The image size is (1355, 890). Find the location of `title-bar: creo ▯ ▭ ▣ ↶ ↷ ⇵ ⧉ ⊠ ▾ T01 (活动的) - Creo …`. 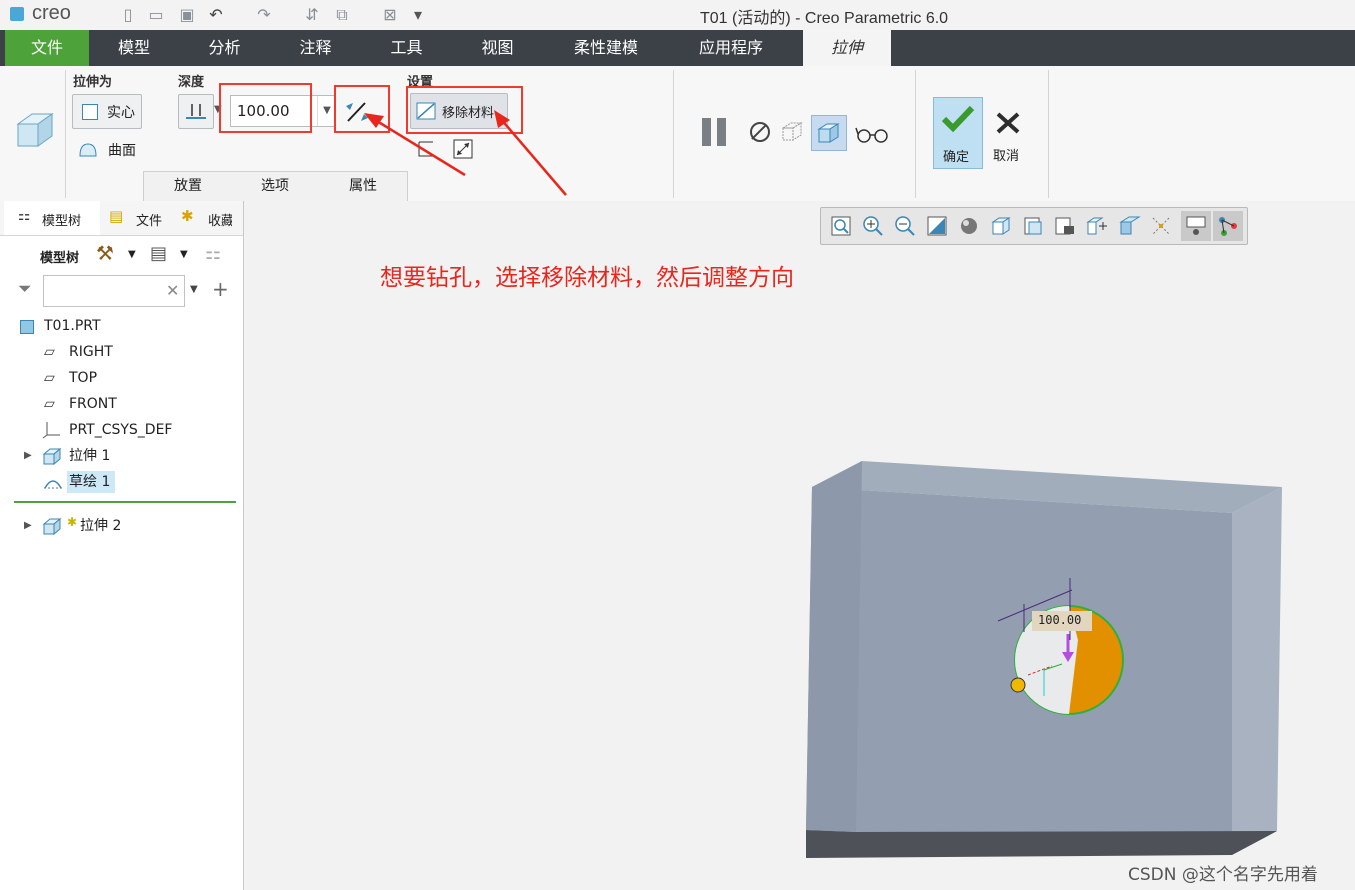

title-bar: creo ▯ ▭ ▣ ↶ ↷ ⇵ ⧉ ⊠ ▾ T01 (活动的) - Creo … is located at coordinates (677, 15).